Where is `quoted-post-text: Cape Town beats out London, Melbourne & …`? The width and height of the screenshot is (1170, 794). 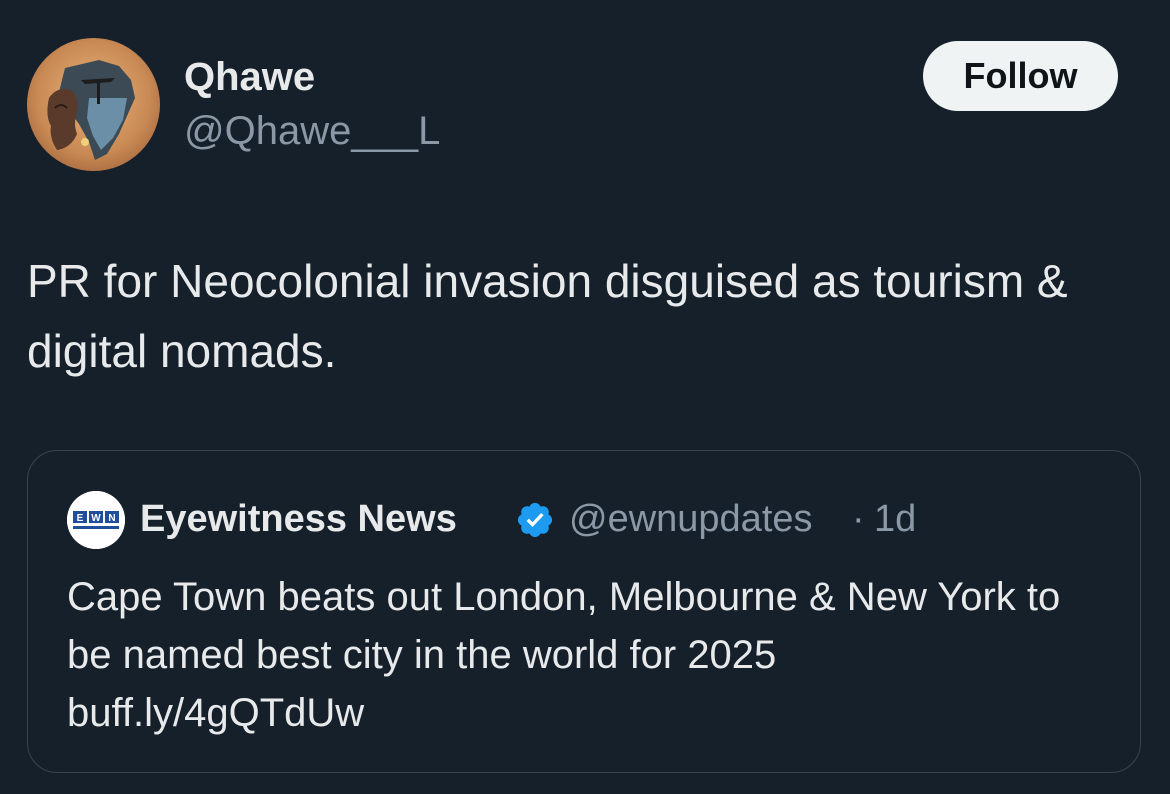
quoted-post-text: Cape Town beats out London, Melbourne & … is located at coordinates (564, 626).